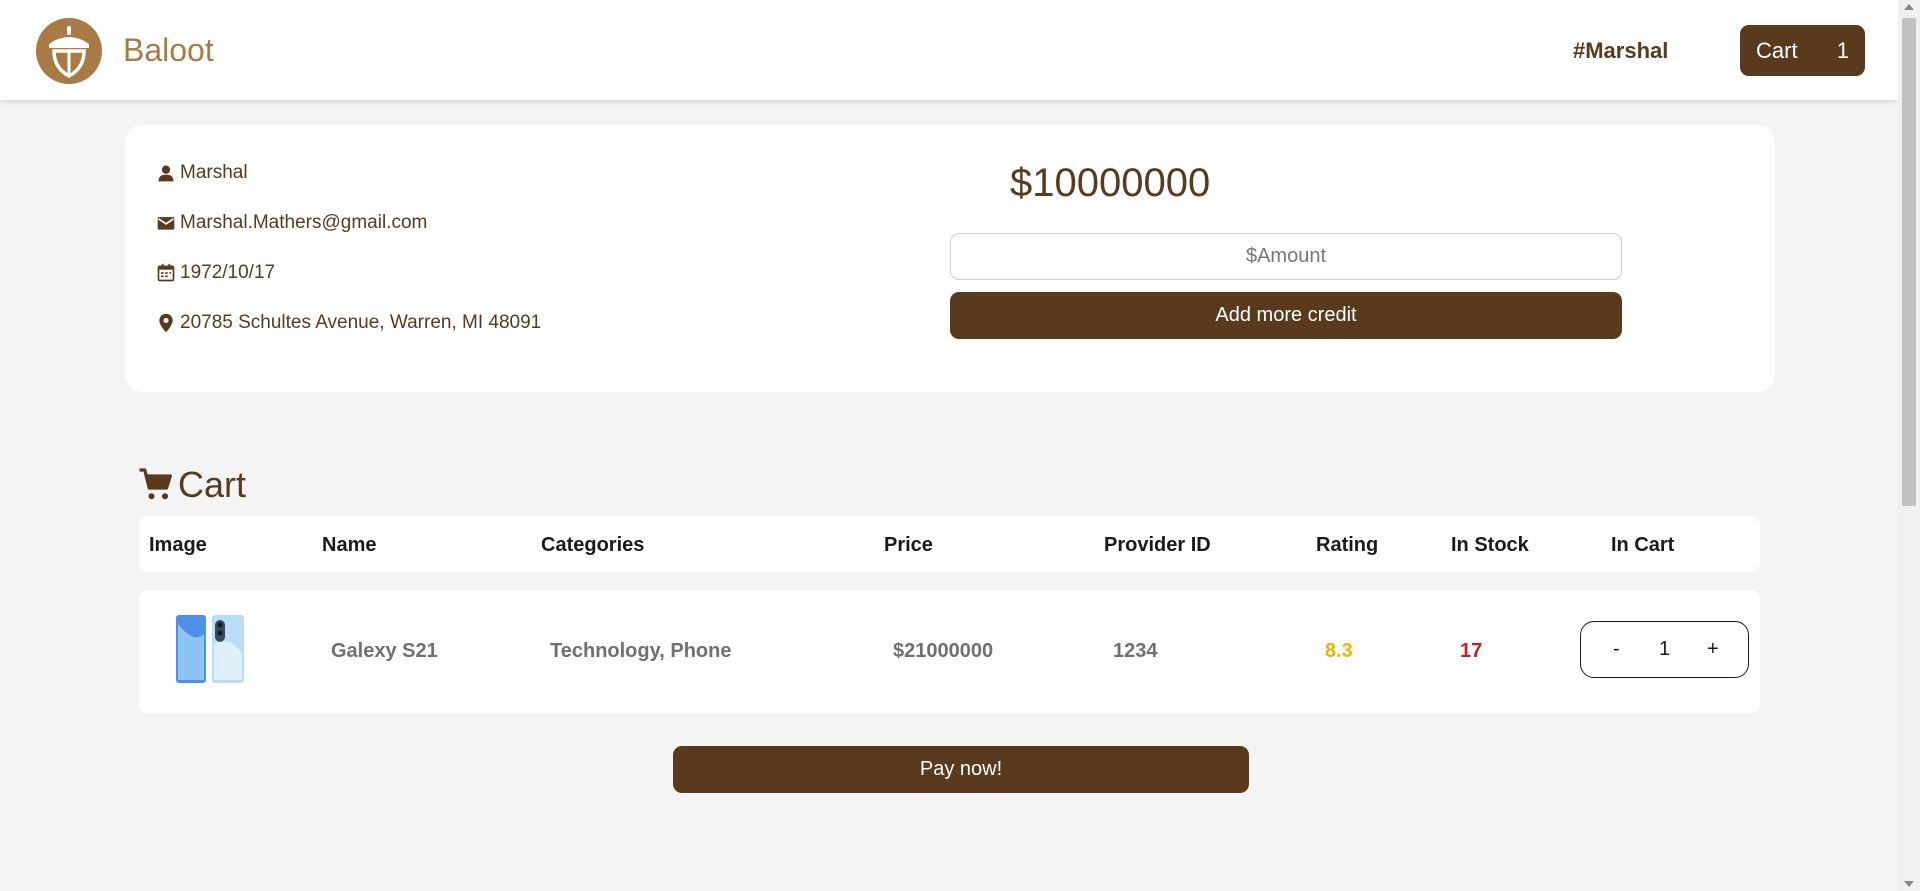 Image resolution: width=1920 pixels, height=891 pixels. What do you see at coordinates (1620, 51) in the screenshot?
I see `username-link: #Marshal` at bounding box center [1620, 51].